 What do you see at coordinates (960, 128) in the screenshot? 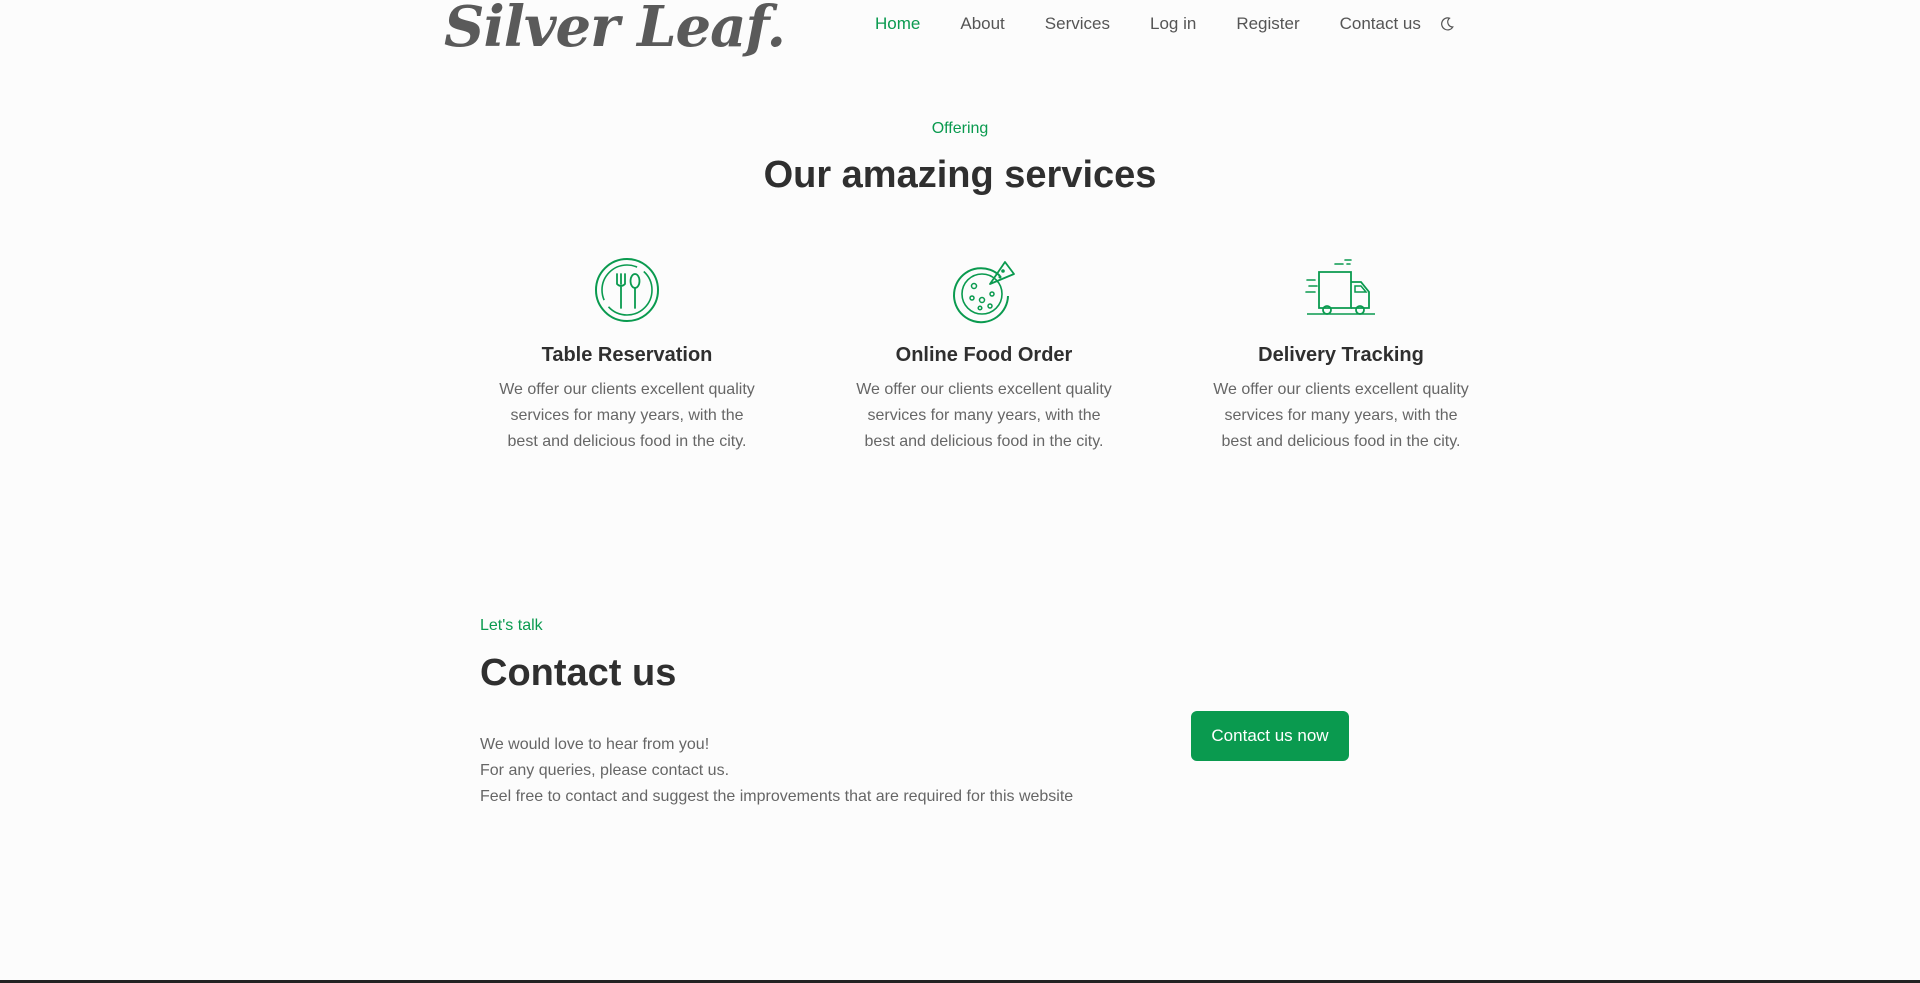
I see `services-eyebrow: Offering` at bounding box center [960, 128].